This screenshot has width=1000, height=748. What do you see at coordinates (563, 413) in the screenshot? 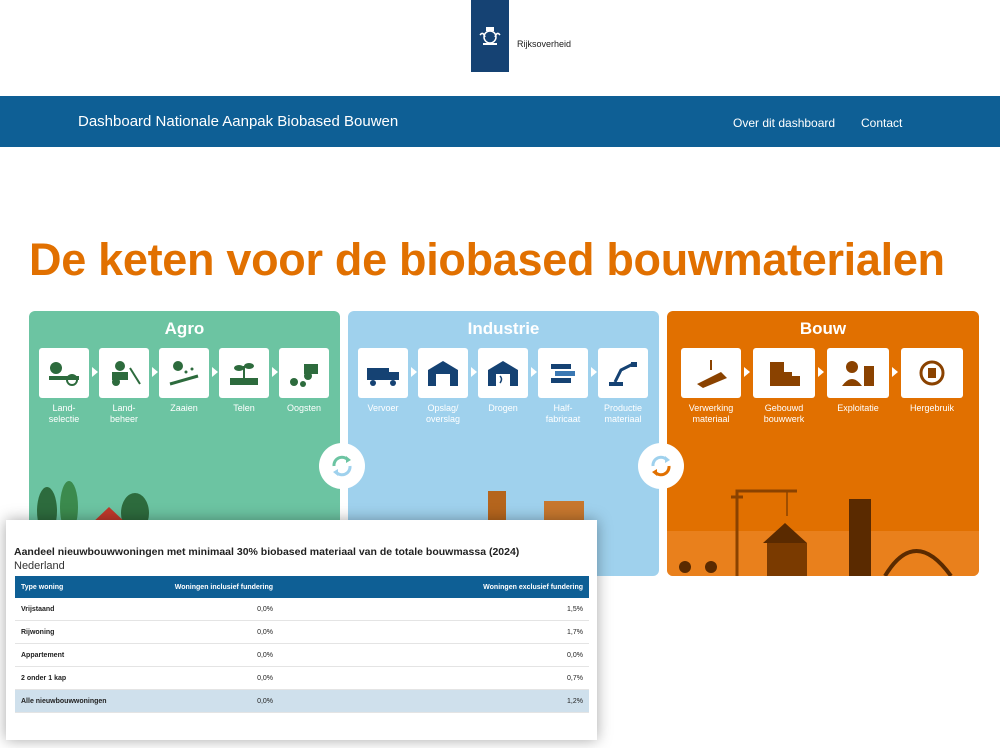
I see `step-label: Half- fabricaat` at bounding box center [563, 413].